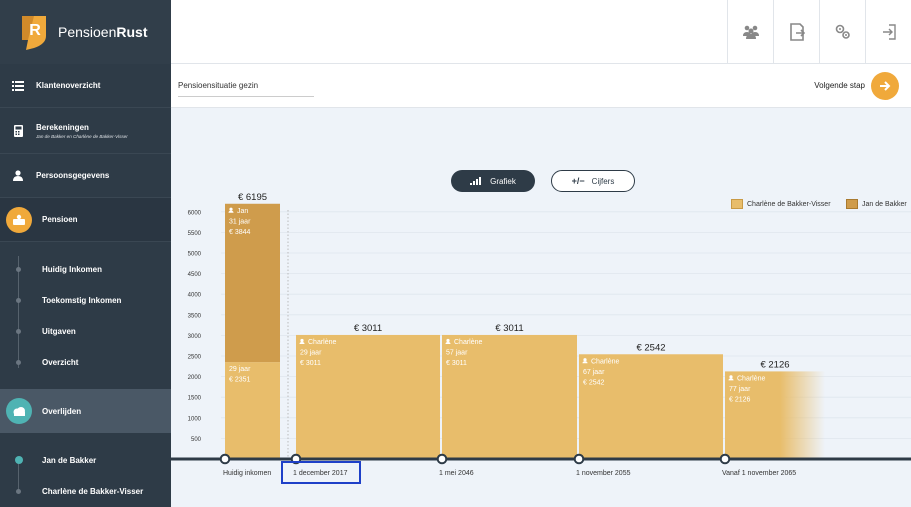  What do you see at coordinates (240, 221) in the screenshot?
I see `bar-detail-label: 31 jaar` at bounding box center [240, 221].